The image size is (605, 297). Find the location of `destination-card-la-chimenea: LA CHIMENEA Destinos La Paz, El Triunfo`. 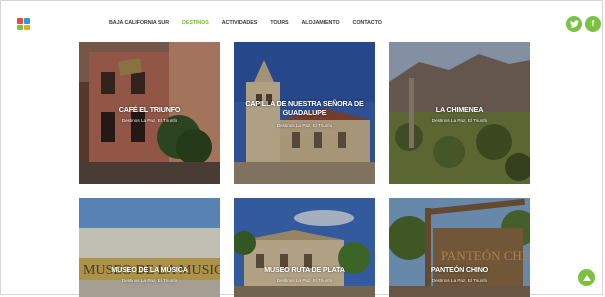

destination-card-la-chimenea: LA CHIMENEA Destinos La Paz, El Triunfo is located at coordinates (459, 113).